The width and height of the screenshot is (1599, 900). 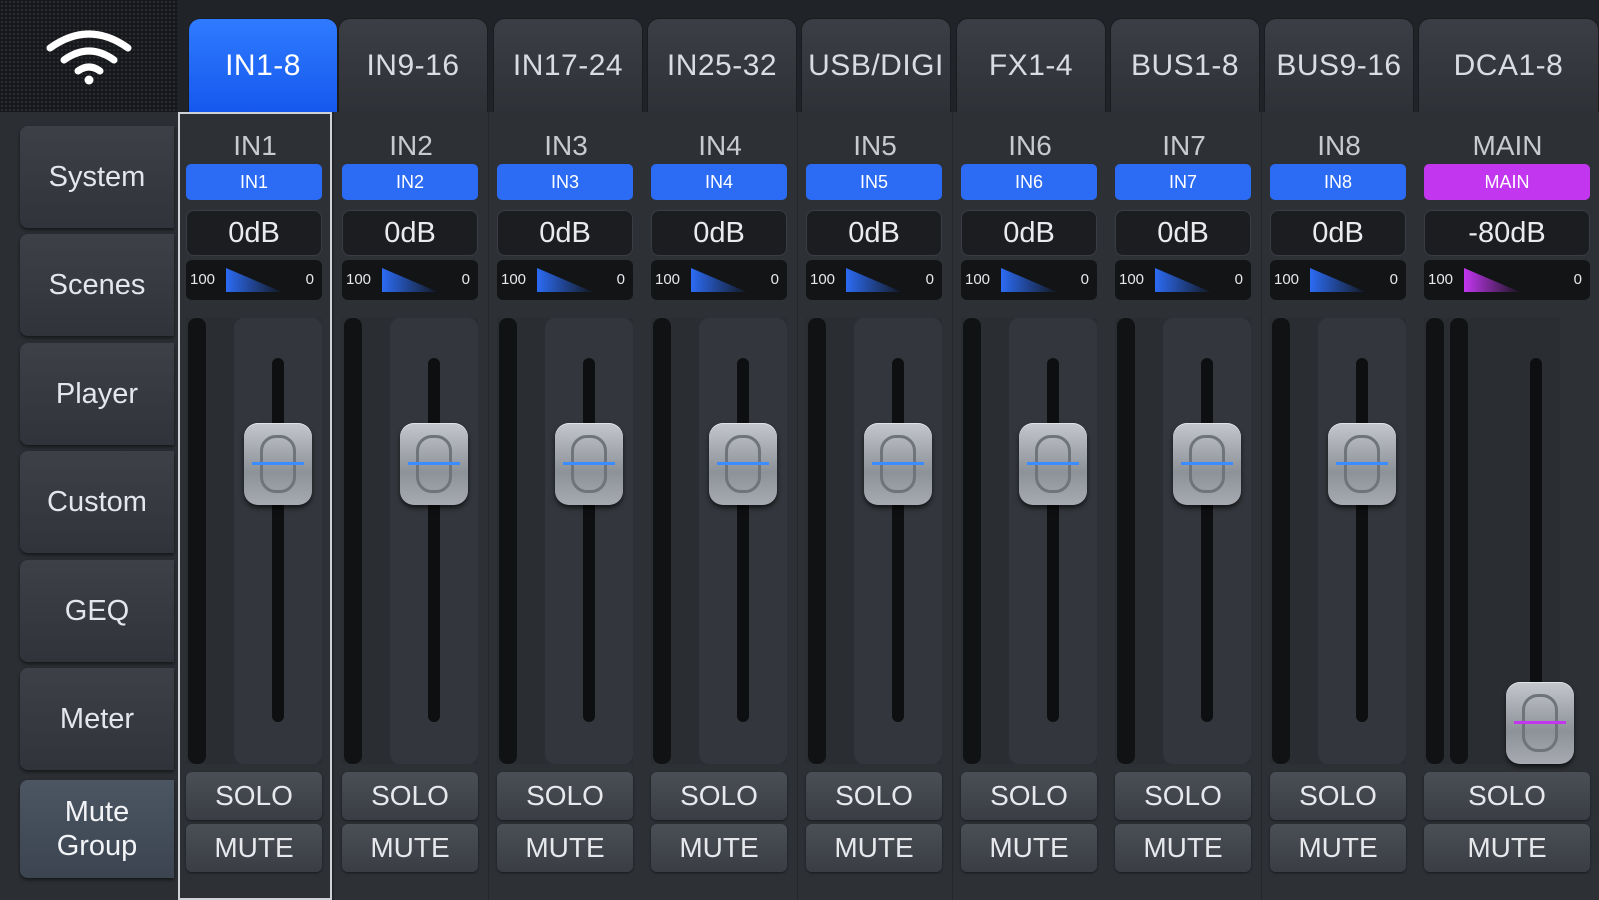 I want to click on tab-in1-8: IN1-8, so click(x=263, y=65).